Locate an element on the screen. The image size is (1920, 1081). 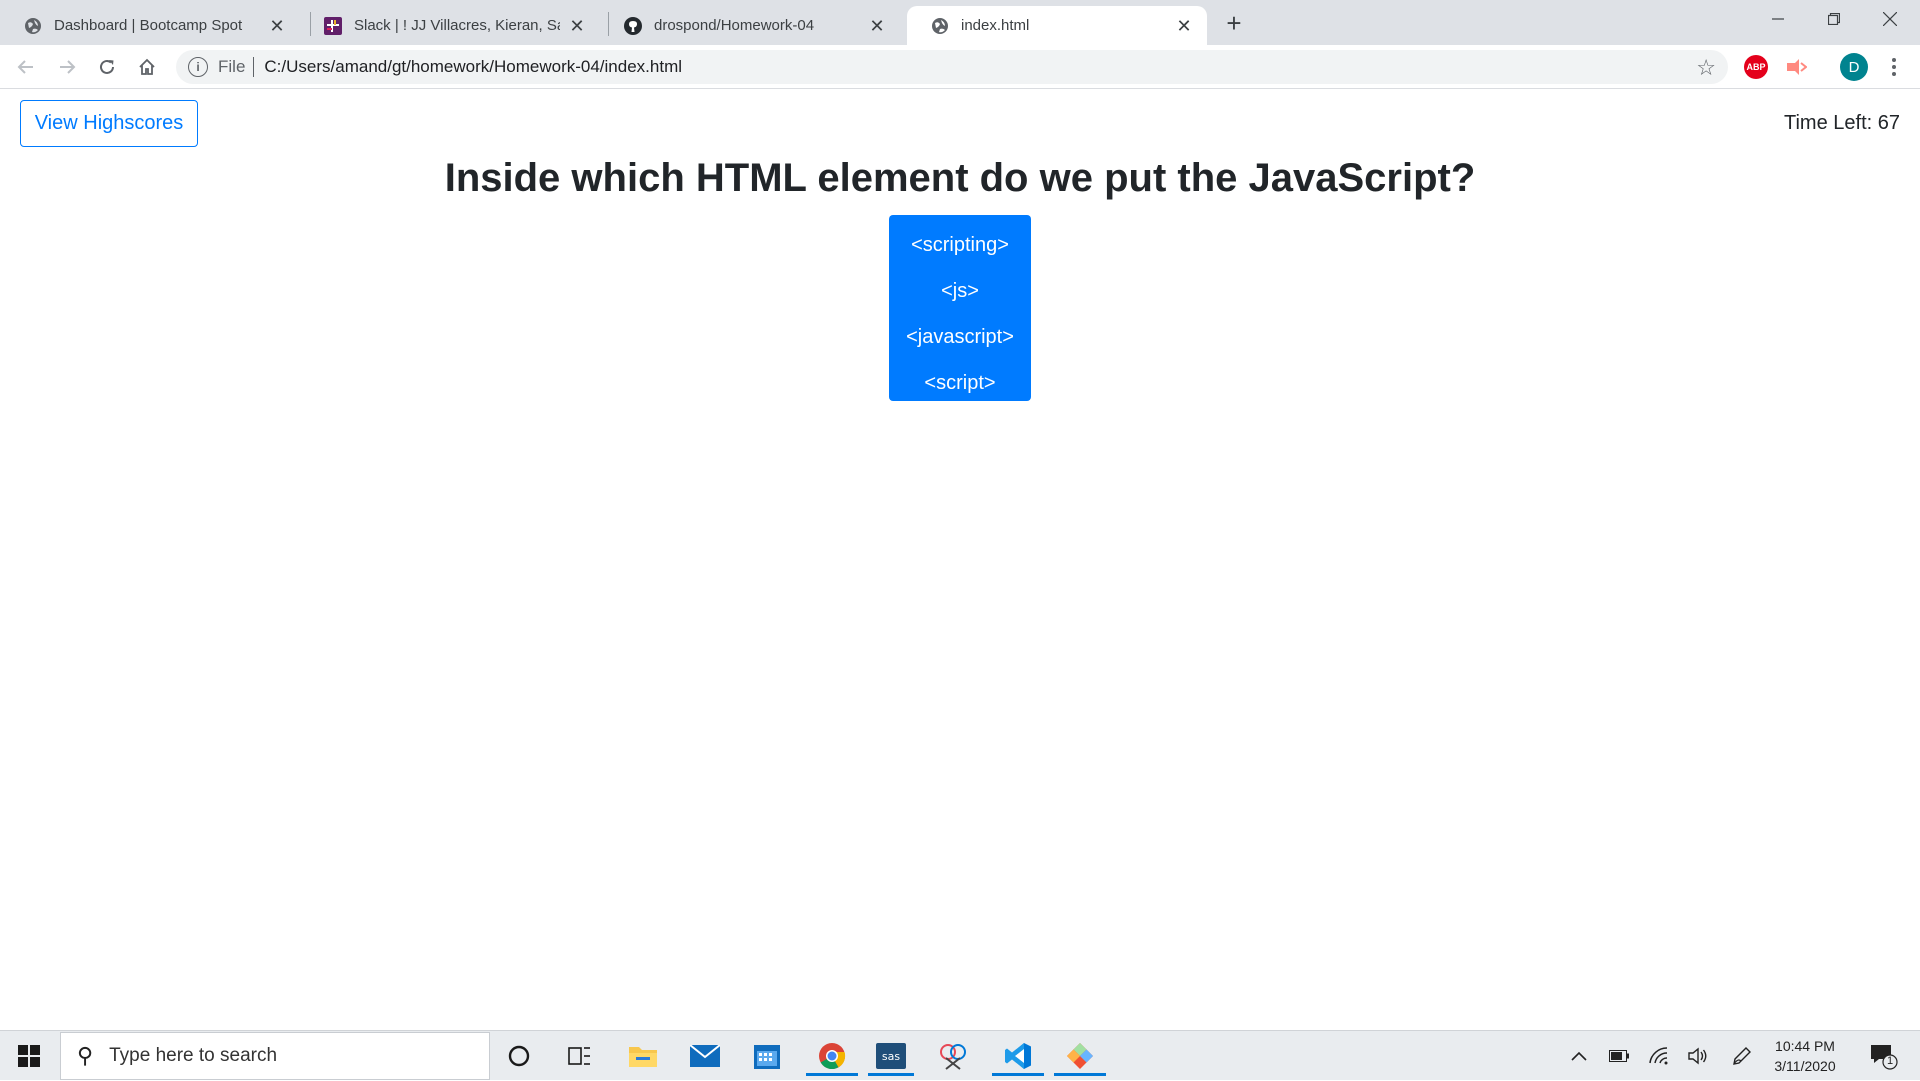
volume-icon is located at coordinates (1698, 1056).